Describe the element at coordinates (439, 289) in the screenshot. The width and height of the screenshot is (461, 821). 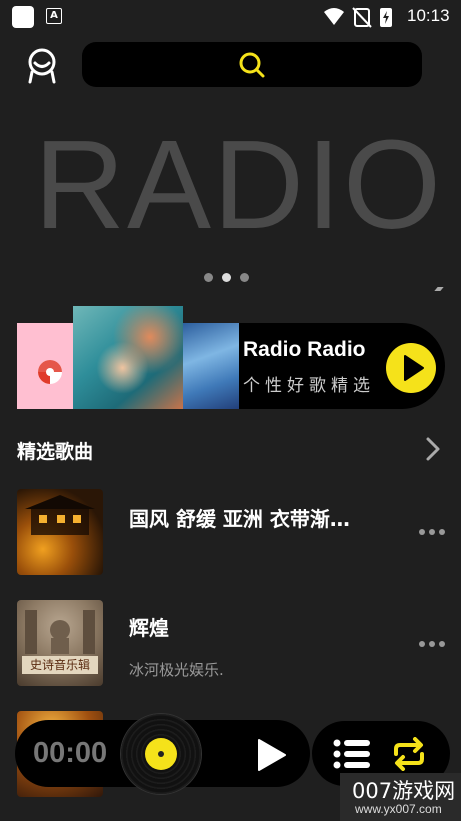
I see `decorative-tick` at that location.